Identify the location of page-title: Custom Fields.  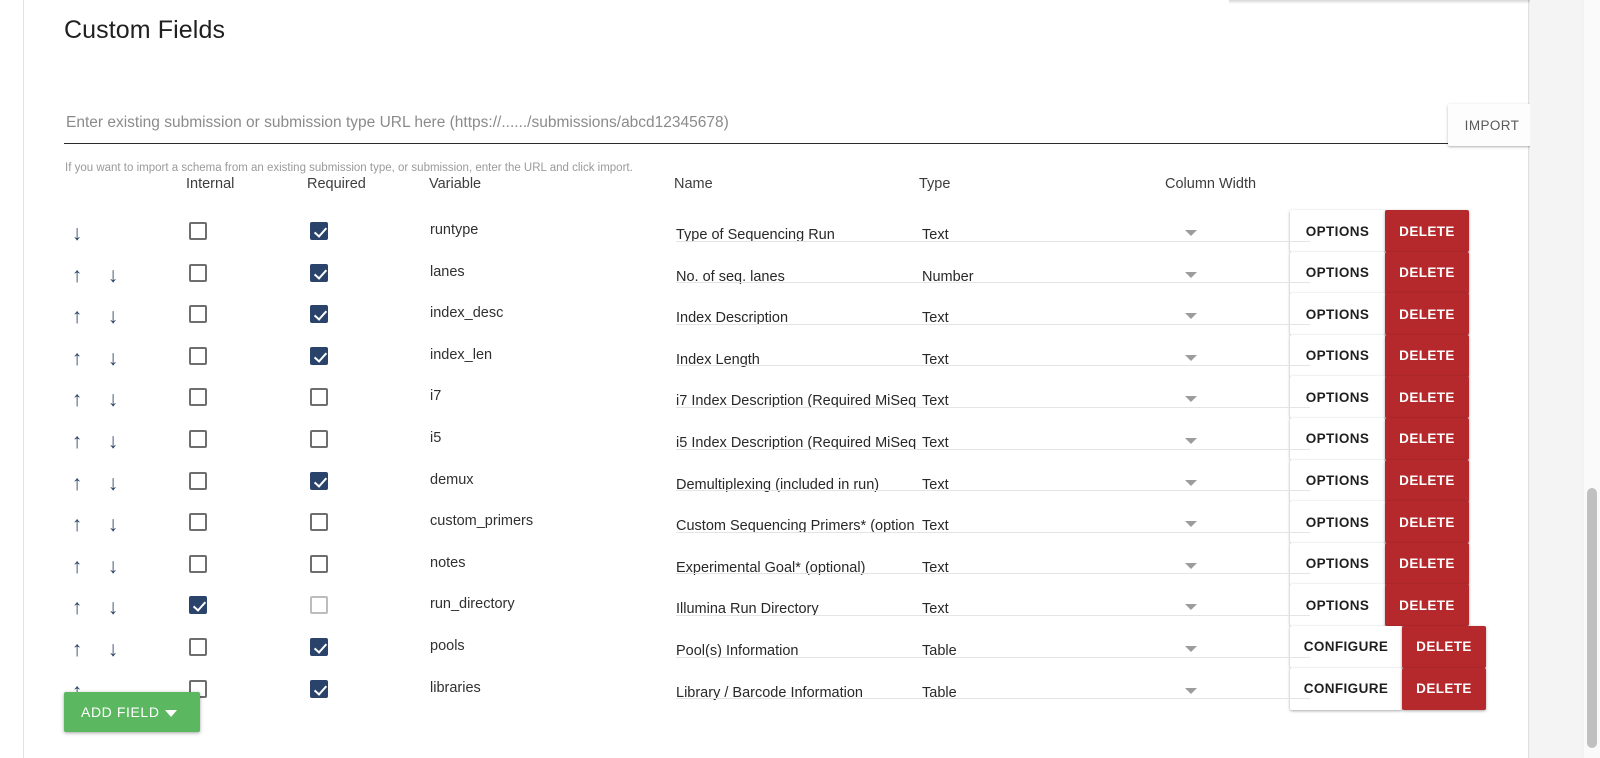
(145, 30).